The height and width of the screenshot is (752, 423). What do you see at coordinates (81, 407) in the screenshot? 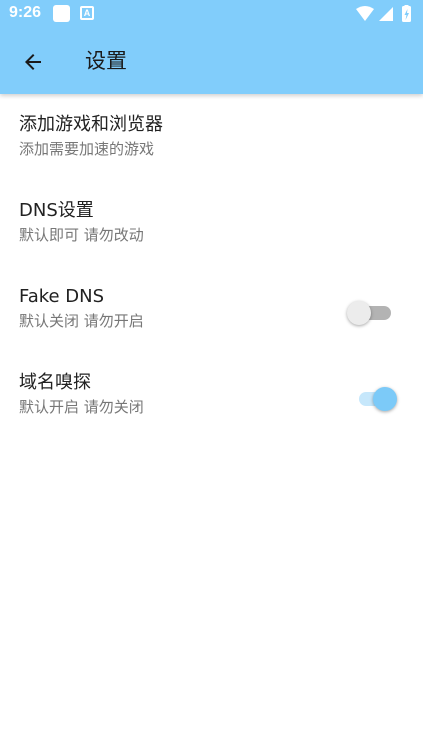
I see `setting-subtitle: 默认开启 请勿关闭` at bounding box center [81, 407].